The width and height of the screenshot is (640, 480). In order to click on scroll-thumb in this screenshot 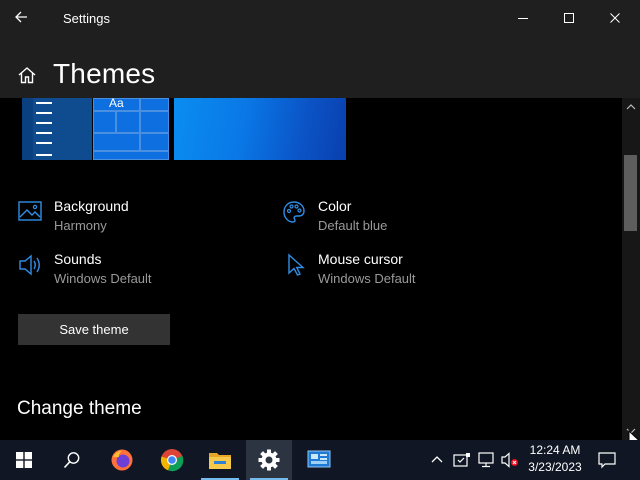, I will do `click(630, 193)`.